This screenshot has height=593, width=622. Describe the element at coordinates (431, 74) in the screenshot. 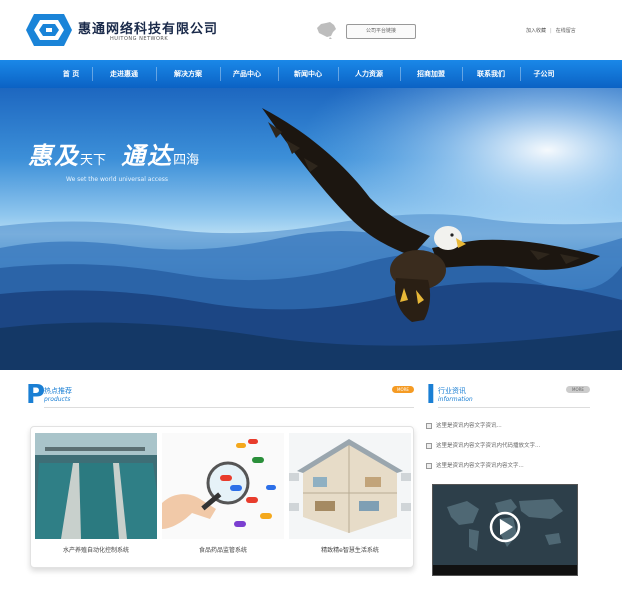

I see `nav-item-franchise: 招商加盟` at that location.